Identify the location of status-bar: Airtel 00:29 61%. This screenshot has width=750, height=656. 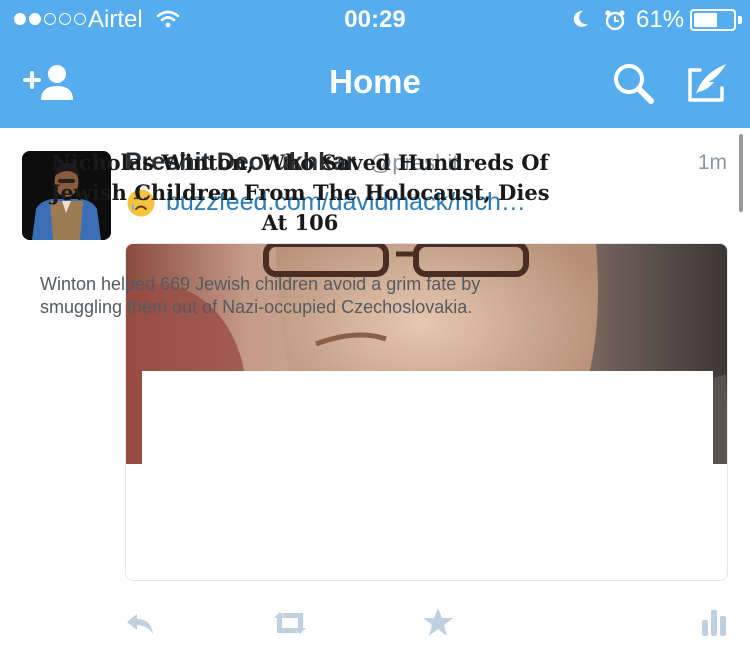
(375, 20).